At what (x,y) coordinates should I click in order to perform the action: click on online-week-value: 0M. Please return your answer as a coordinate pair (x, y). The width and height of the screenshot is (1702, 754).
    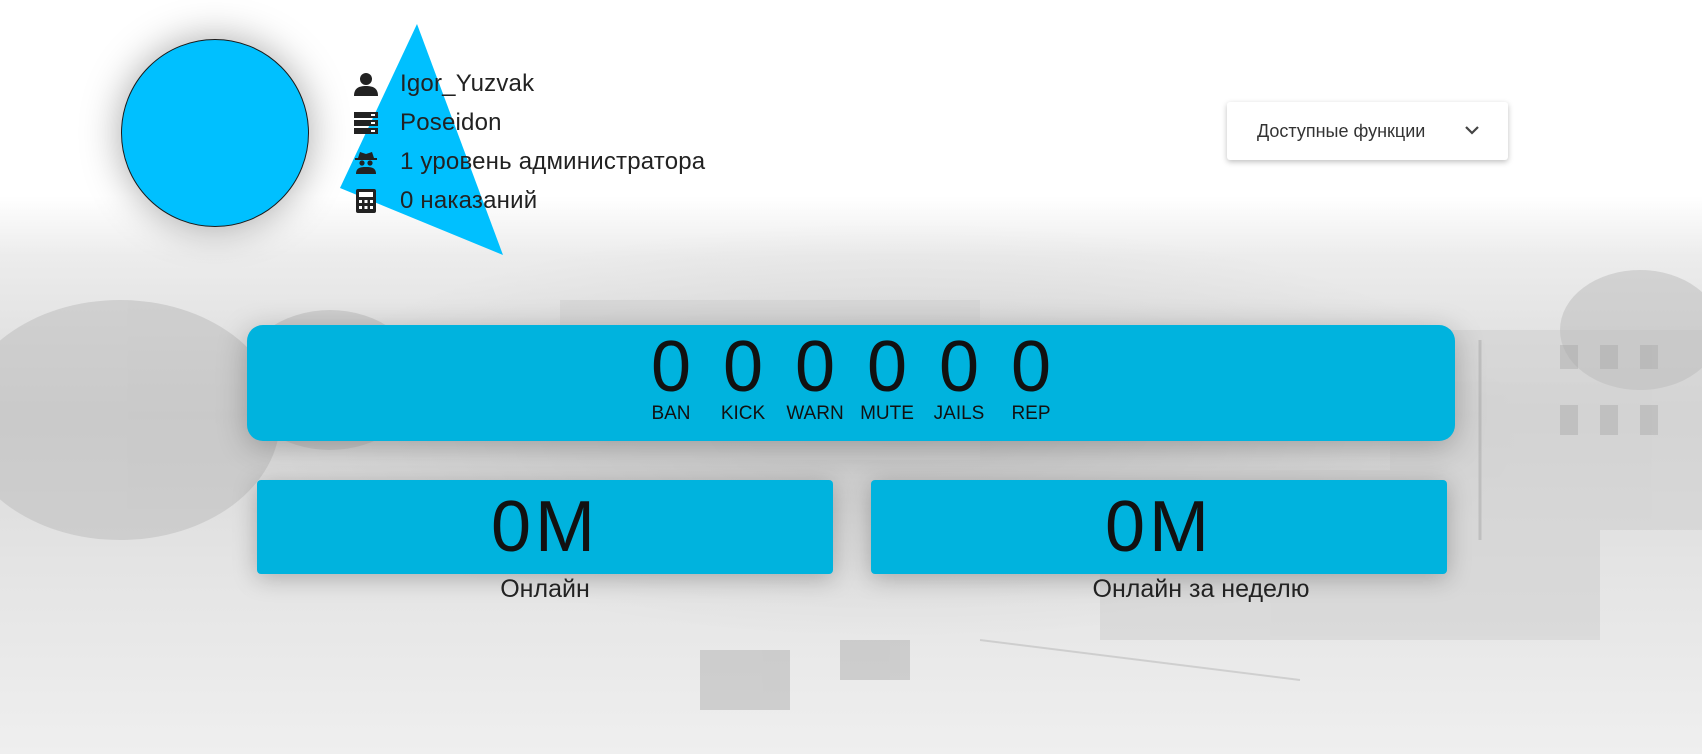
    Looking at the image, I should click on (1159, 527).